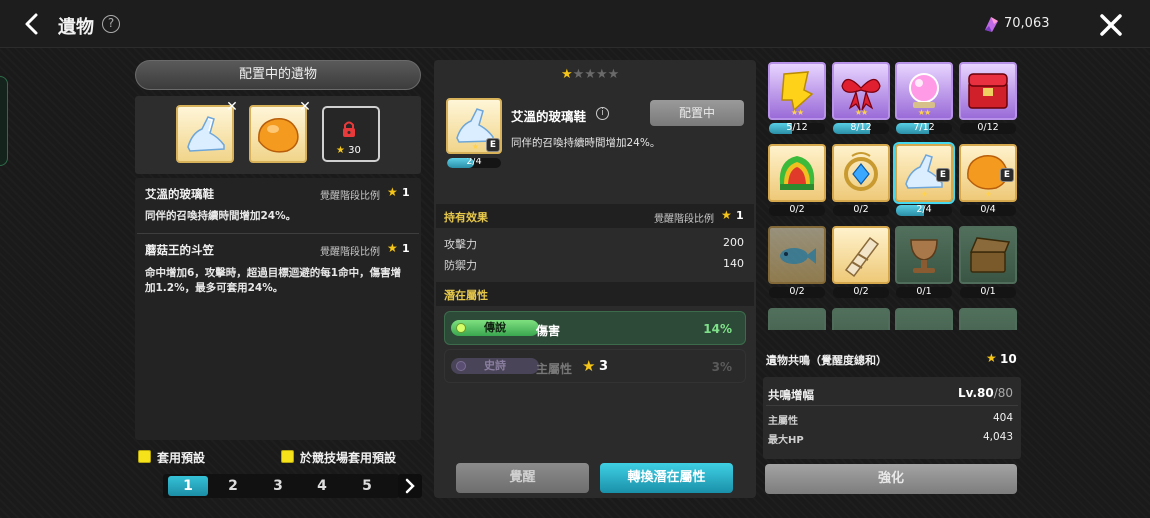 This screenshot has width=1150, height=518. What do you see at coordinates (733, 263) in the screenshot?
I see `stat-value: 140` at bounding box center [733, 263].